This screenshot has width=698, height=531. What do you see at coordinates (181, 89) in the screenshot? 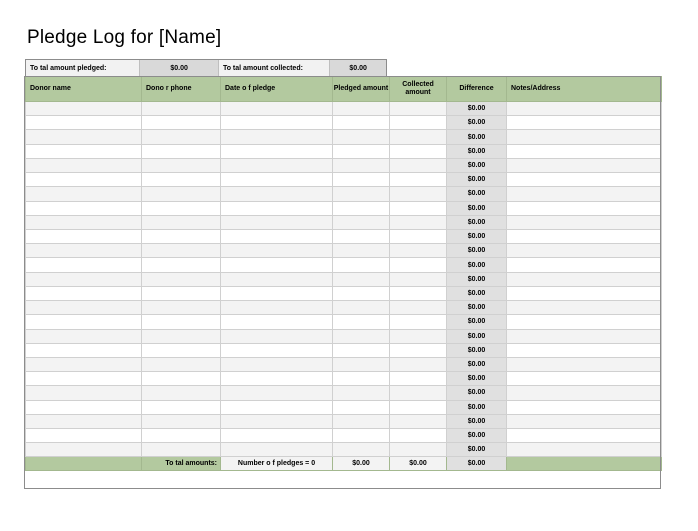
I see `col-donor-phone: Dono r phone` at bounding box center [181, 89].